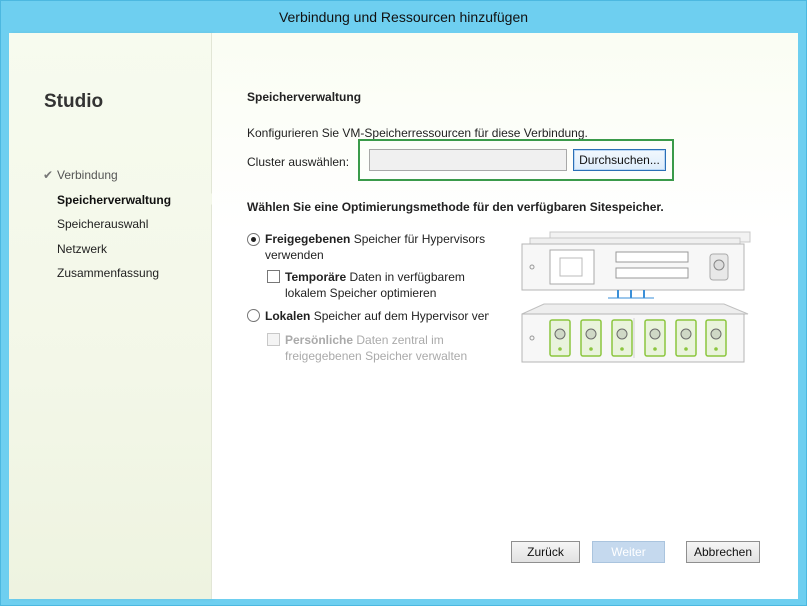 The width and height of the screenshot is (807, 606). What do you see at coordinates (719, 265) in the screenshot?
I see `server-disk-platter` at bounding box center [719, 265].